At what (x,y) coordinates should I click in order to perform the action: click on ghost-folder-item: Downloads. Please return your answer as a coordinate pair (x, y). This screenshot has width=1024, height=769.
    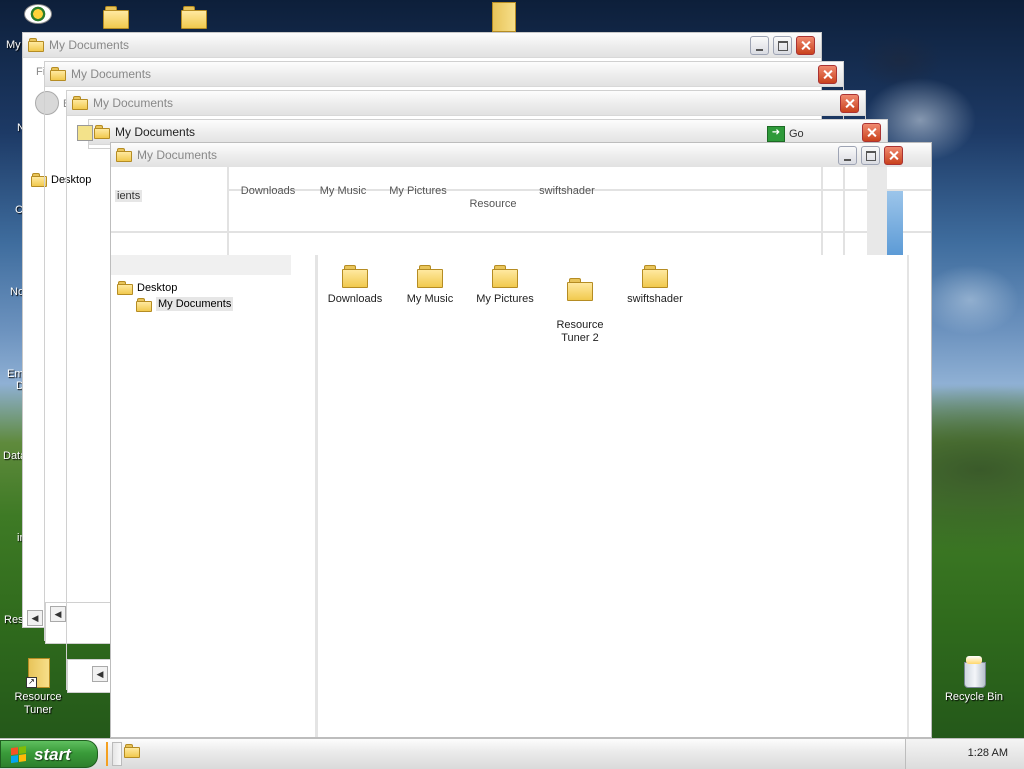
    Looking at the image, I should click on (268, 191).